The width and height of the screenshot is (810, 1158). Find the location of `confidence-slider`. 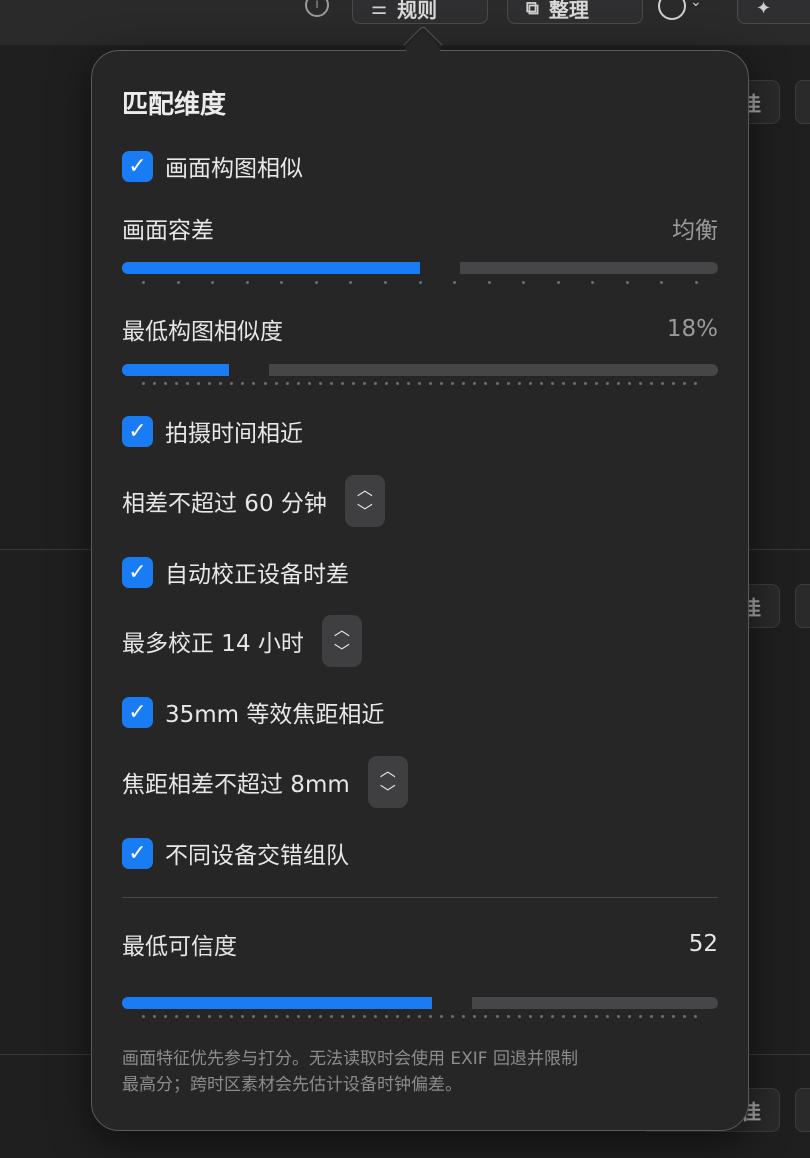

confidence-slider is located at coordinates (420, 1003).